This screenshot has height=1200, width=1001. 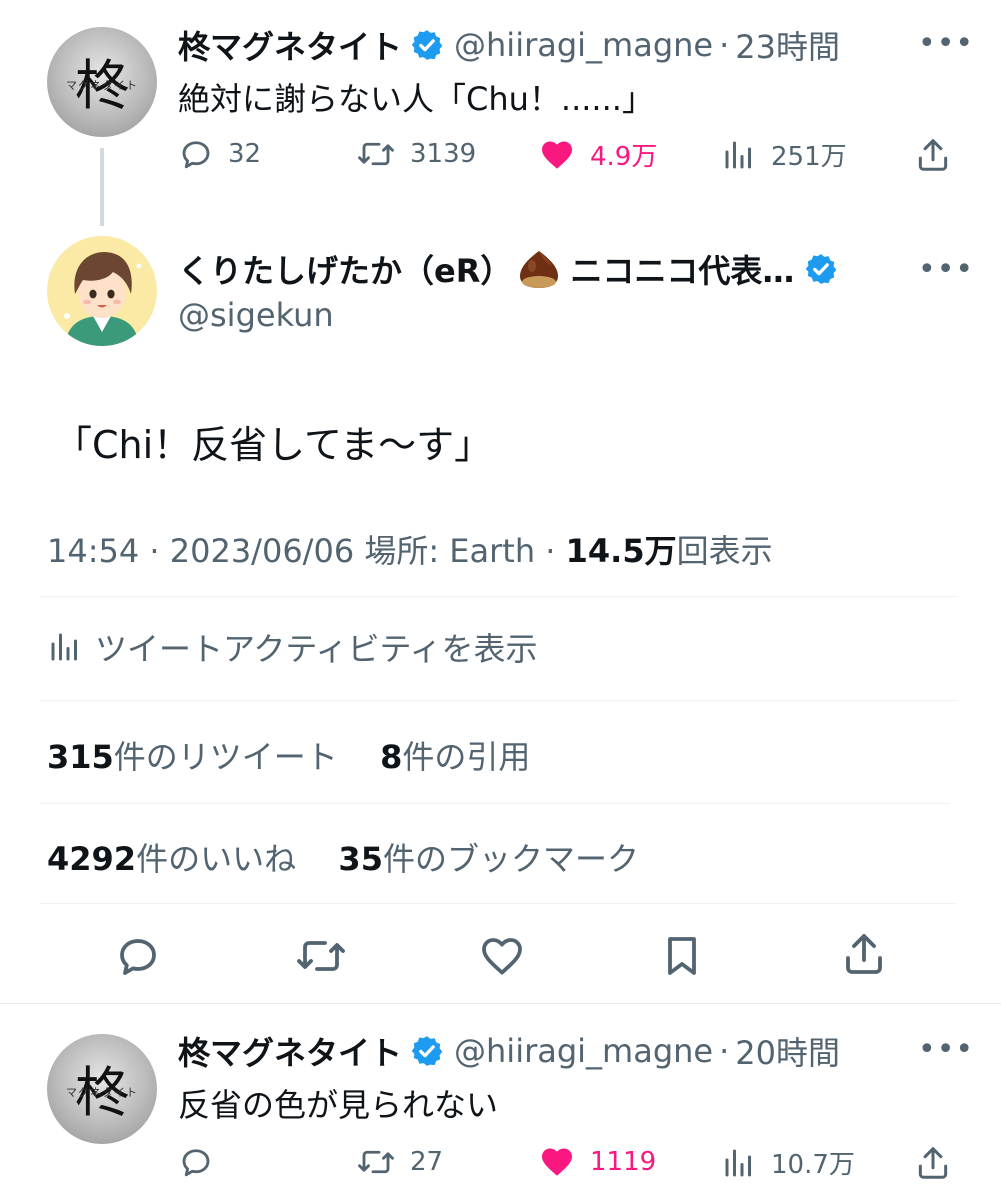 I want to click on tweet-header: 柊マグネタイト @hiiragi_magne · 20時間, so click(x=509, y=1051).